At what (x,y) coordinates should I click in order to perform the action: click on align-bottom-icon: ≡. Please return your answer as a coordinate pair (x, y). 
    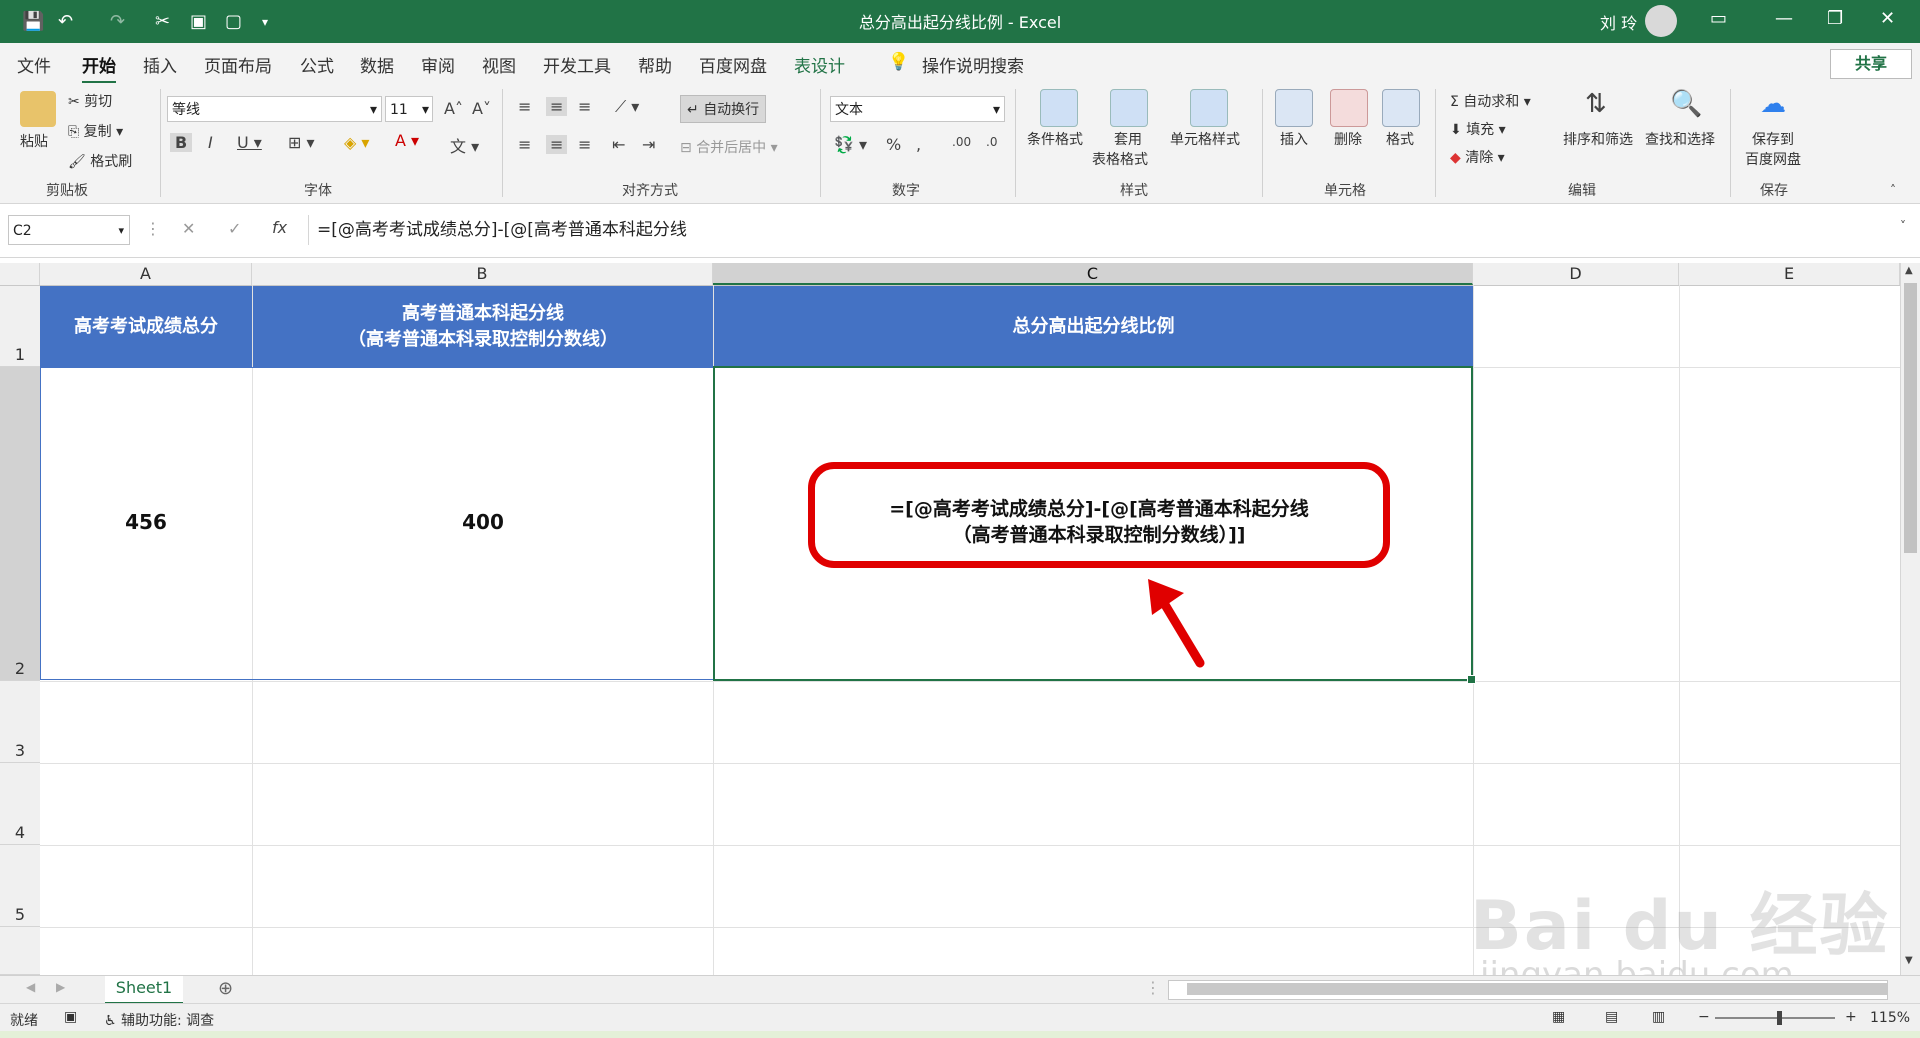
    Looking at the image, I should click on (584, 106).